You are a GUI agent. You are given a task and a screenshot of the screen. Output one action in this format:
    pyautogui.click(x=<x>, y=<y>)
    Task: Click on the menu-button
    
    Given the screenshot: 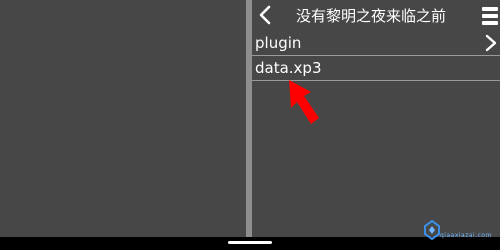 What is the action you would take?
    pyautogui.click(x=490, y=16)
    